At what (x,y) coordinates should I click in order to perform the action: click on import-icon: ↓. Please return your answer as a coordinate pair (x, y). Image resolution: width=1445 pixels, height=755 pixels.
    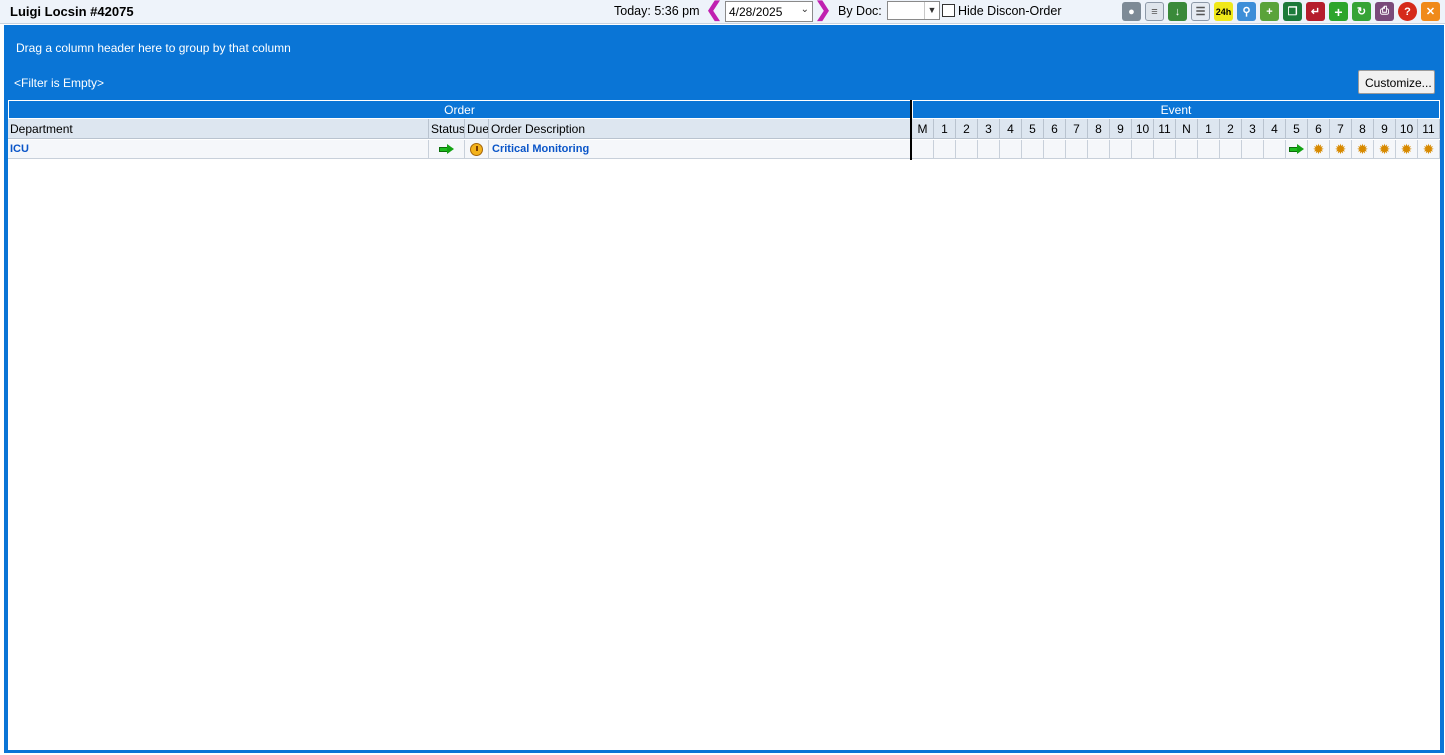
    Looking at the image, I should click on (1177, 11).